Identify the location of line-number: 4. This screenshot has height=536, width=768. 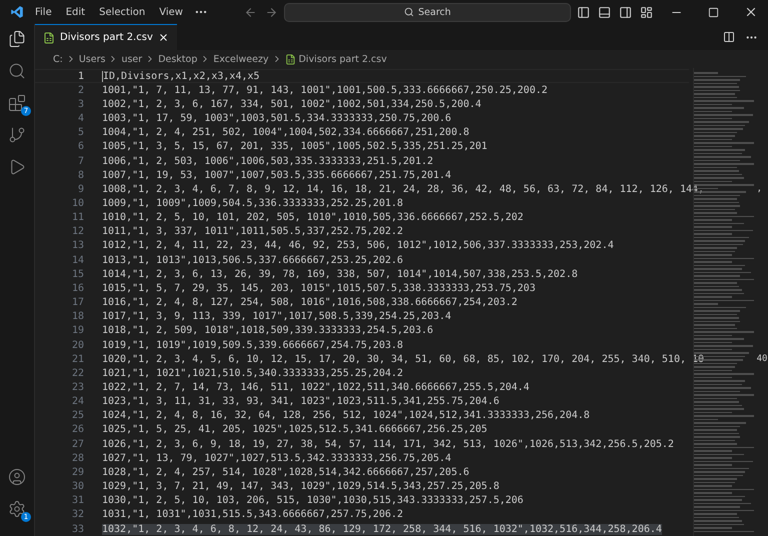
(80, 118).